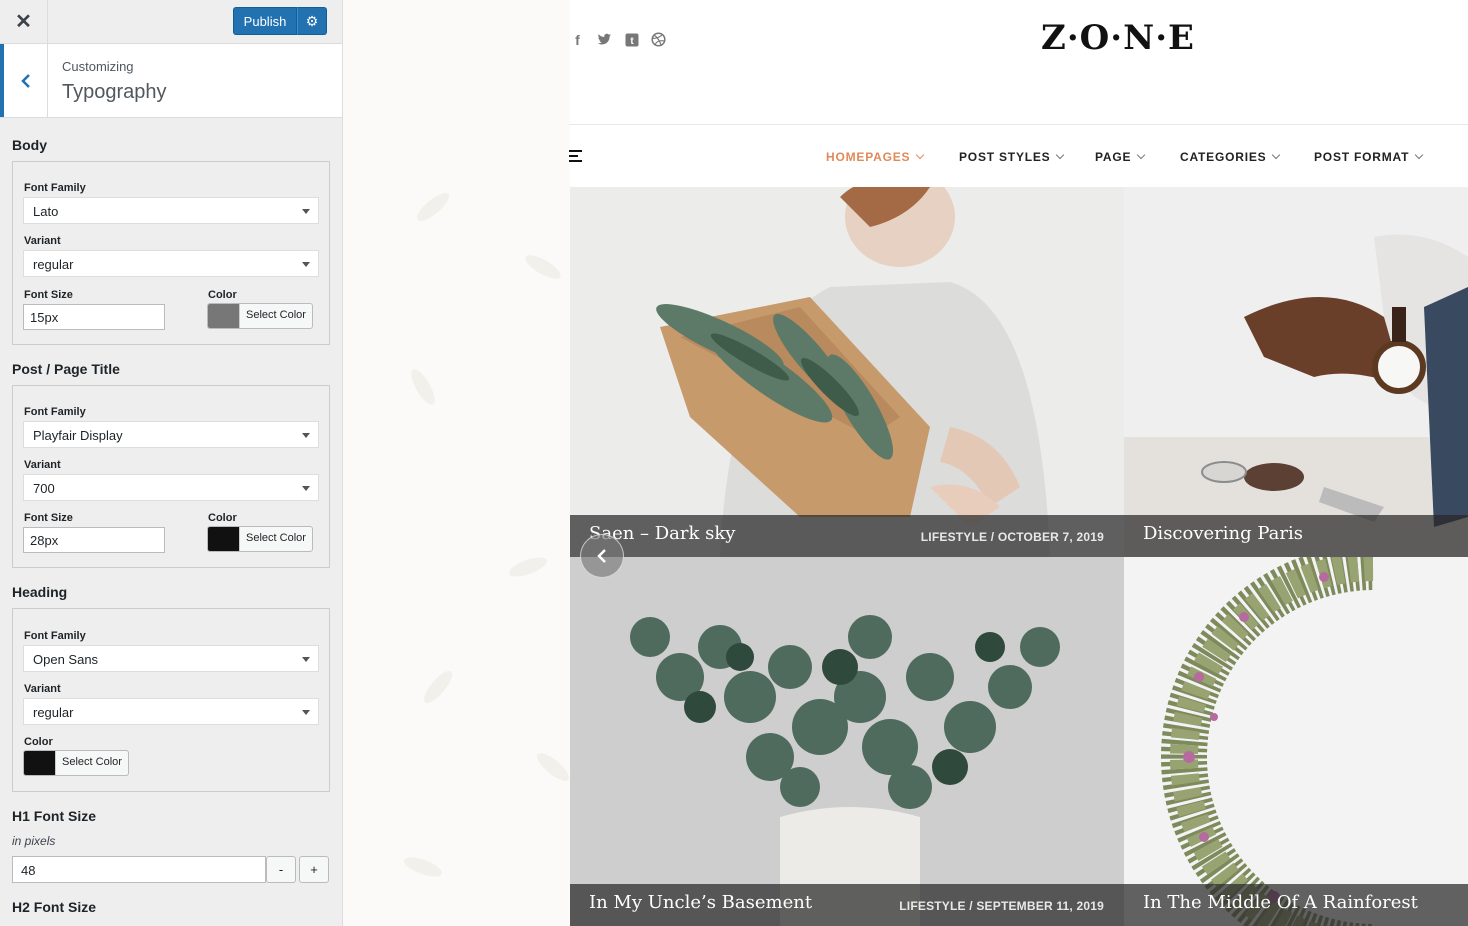 This screenshot has width=1468, height=926. Describe the element at coordinates (1362, 157) in the screenshot. I see `nav-label: POST FORMAT` at that location.